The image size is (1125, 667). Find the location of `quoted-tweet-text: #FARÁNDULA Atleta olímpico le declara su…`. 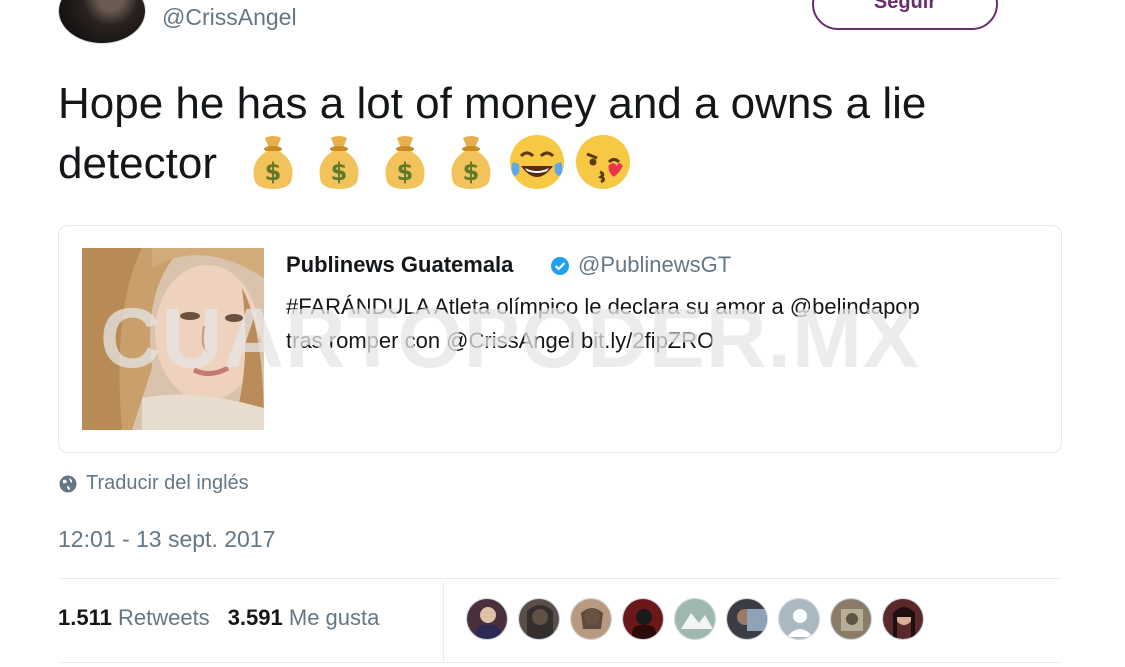

quoted-tweet-text: #FARÁNDULA Atleta olímpico le declara su… is located at coordinates (666, 324).